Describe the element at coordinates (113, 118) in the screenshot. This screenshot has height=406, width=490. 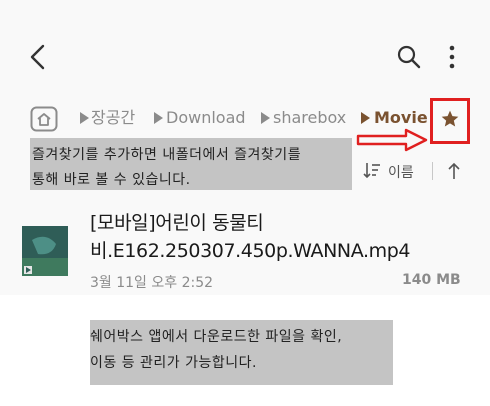
I see `breadcrumb-item-storage: 장공간` at that location.